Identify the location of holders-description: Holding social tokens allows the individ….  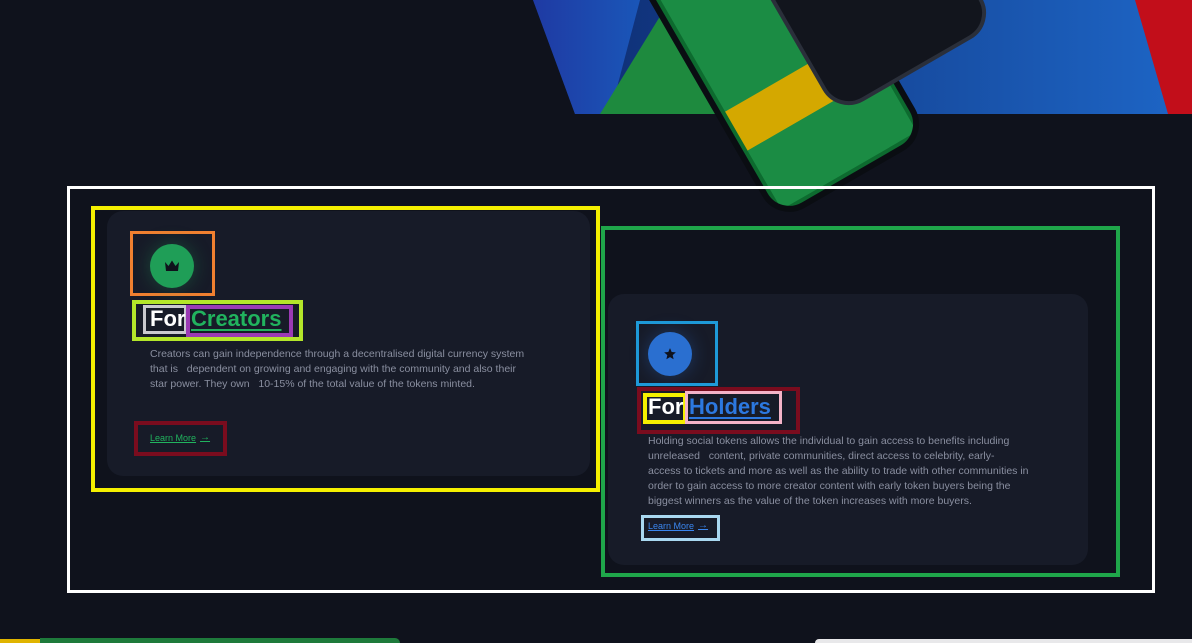
(838, 471).